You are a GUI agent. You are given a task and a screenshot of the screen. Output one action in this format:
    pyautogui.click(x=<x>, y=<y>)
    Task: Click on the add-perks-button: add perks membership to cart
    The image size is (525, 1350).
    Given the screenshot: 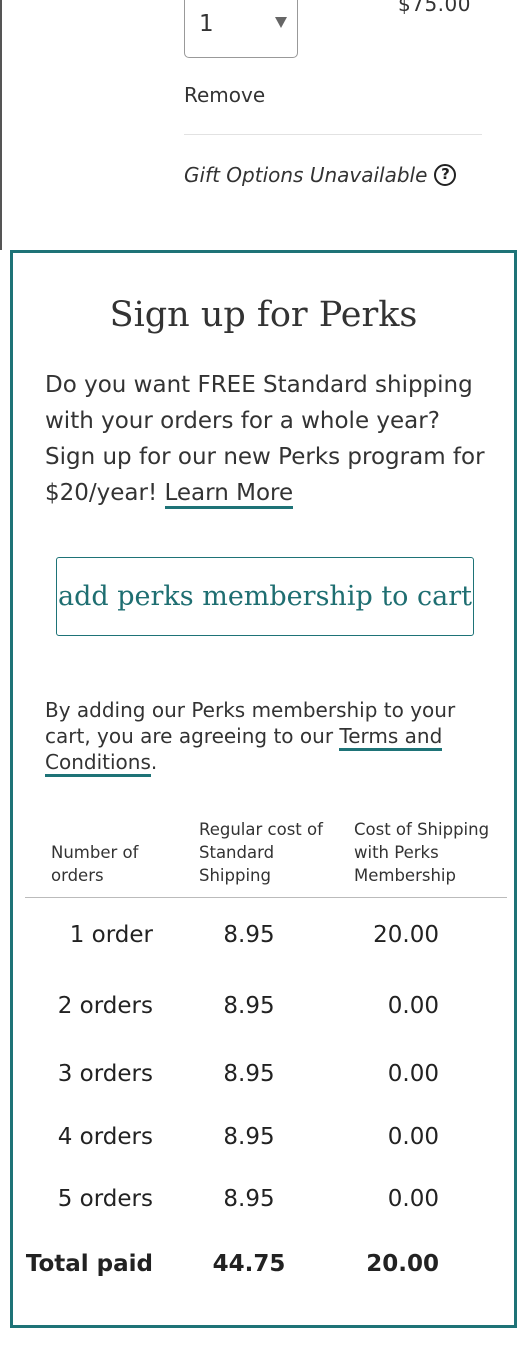 What is the action you would take?
    pyautogui.click(x=265, y=596)
    